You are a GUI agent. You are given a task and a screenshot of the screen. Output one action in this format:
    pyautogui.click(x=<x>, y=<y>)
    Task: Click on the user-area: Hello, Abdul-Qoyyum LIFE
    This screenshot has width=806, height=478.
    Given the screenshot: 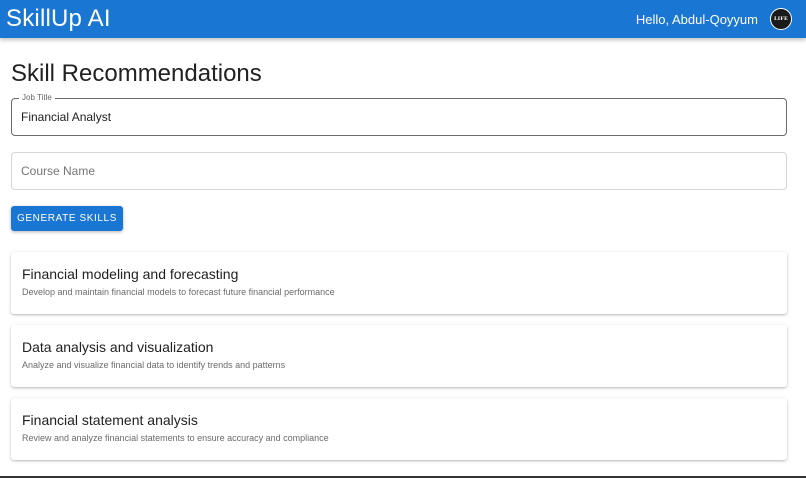 What is the action you would take?
    pyautogui.click(x=714, y=19)
    